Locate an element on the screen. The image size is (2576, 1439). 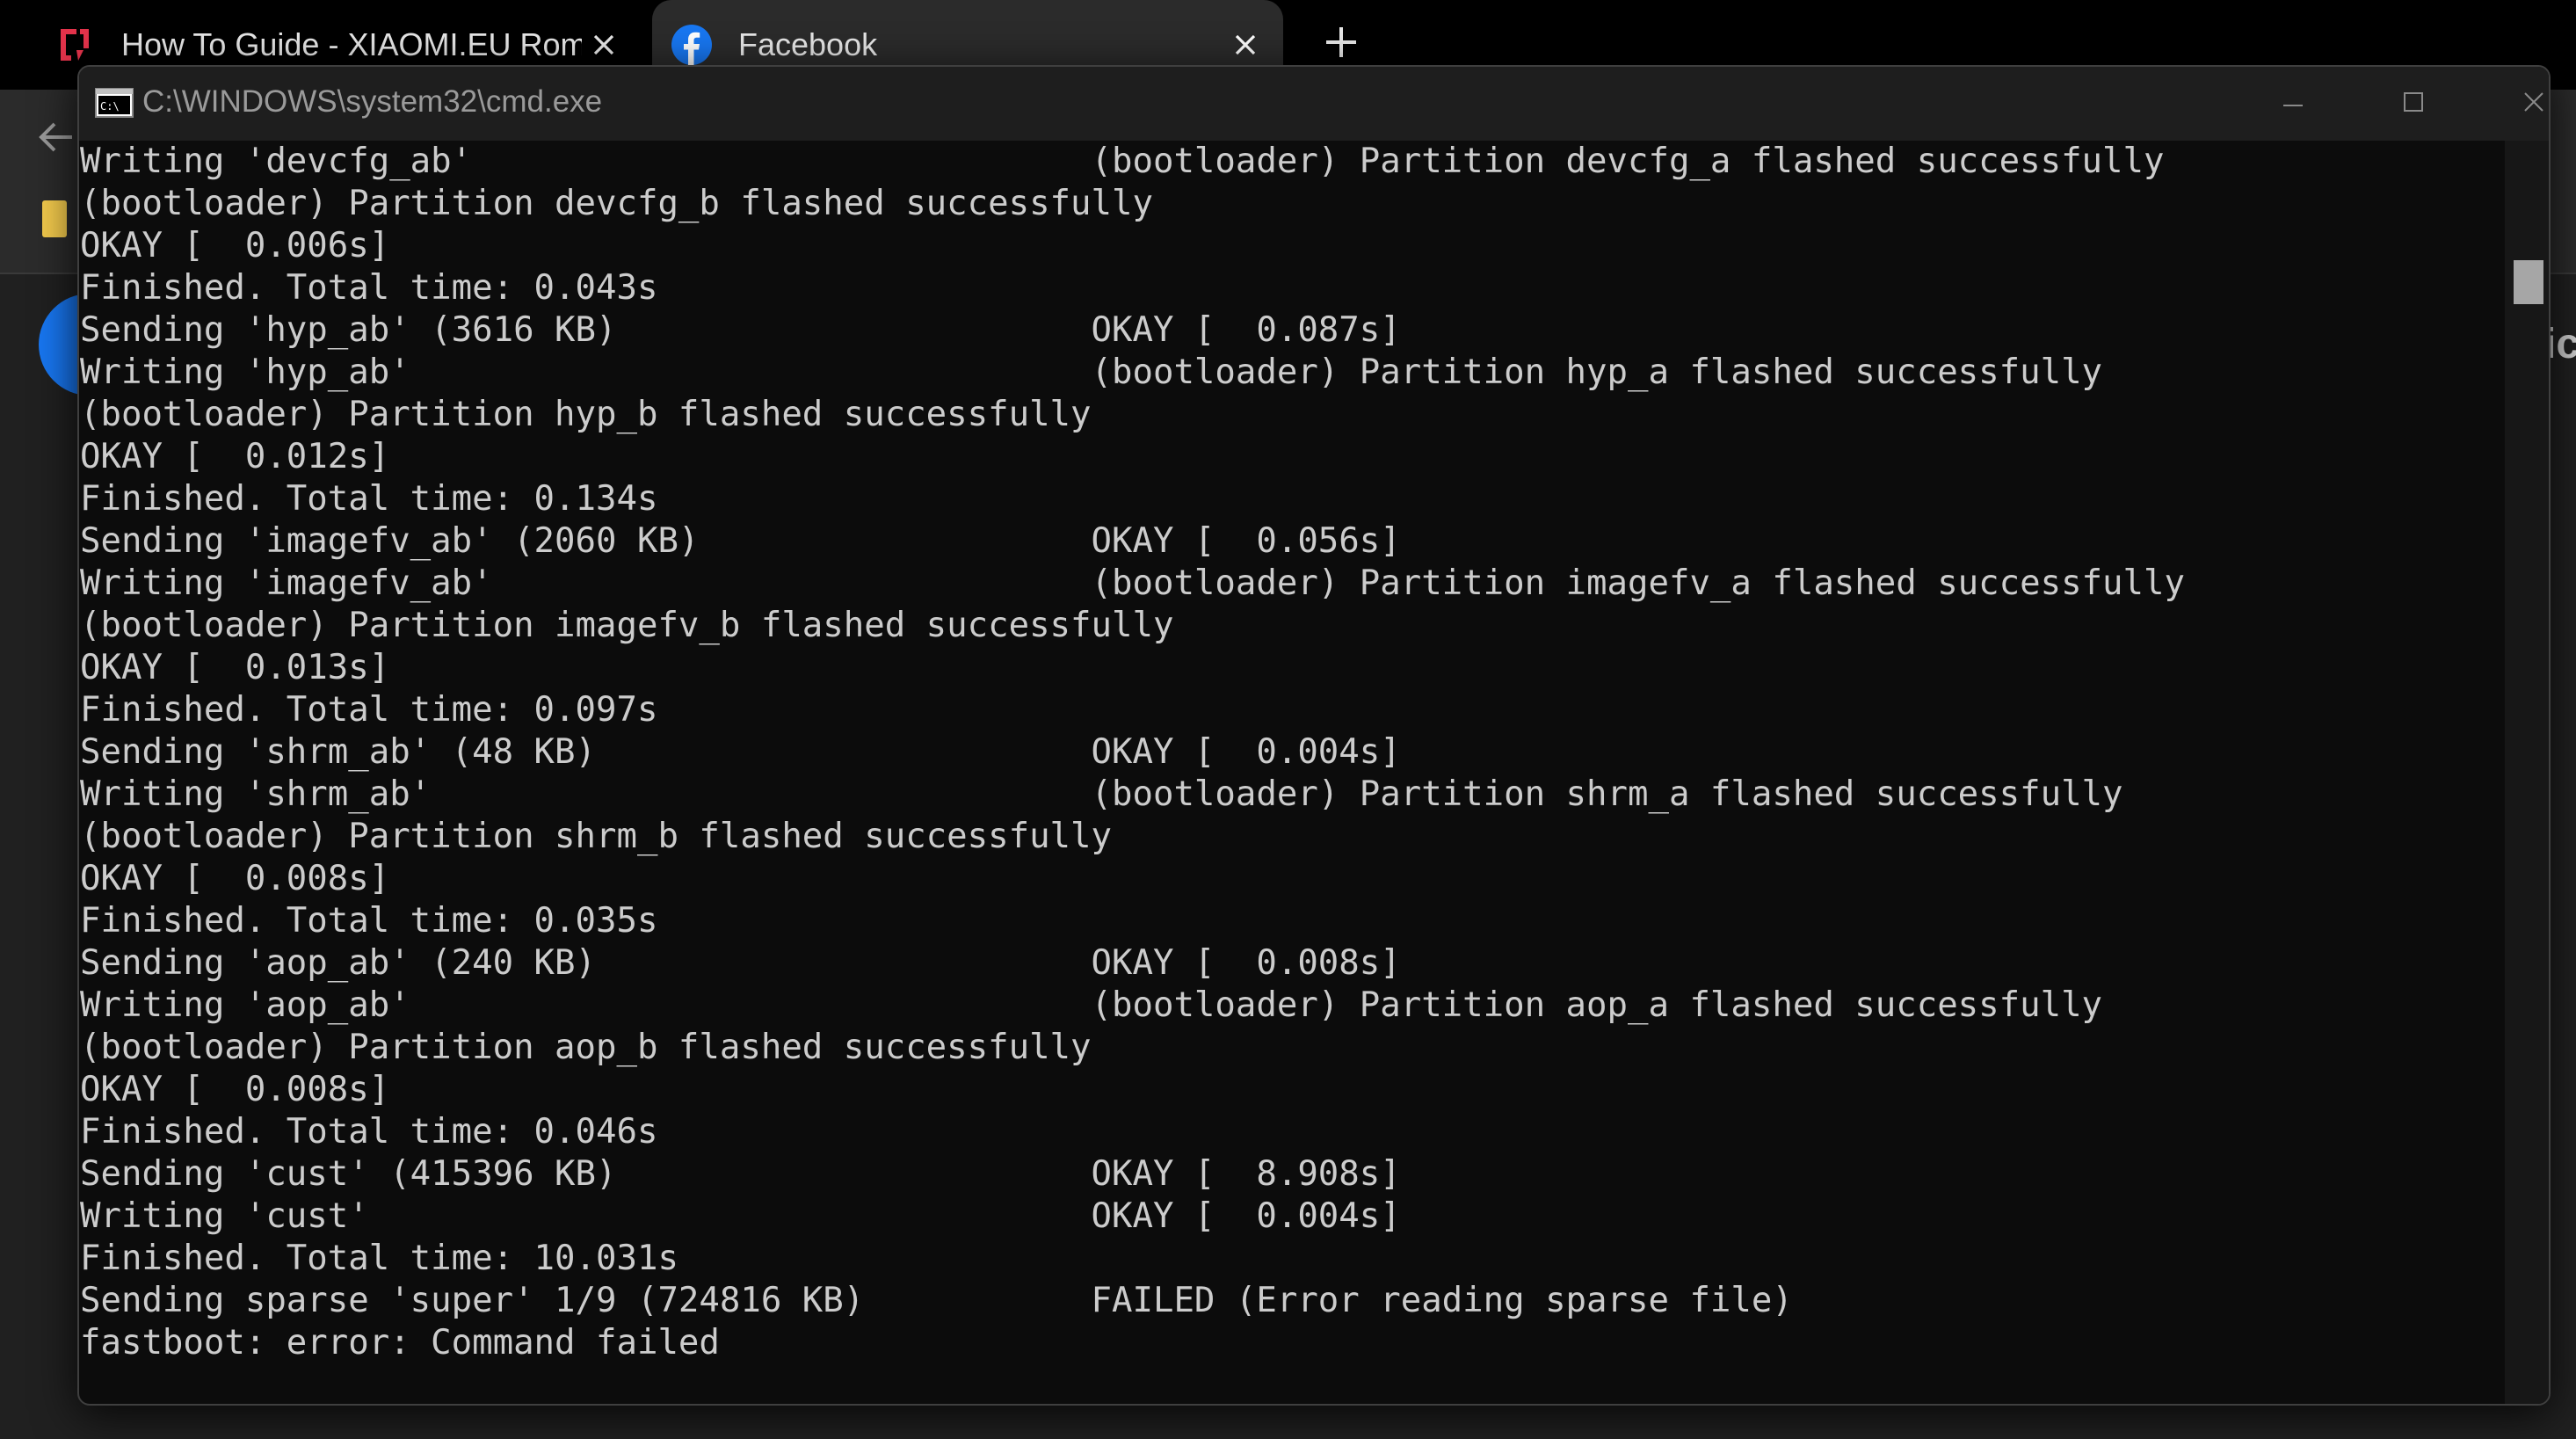
window-title: C:\WINDOWS\system32\cmd.exe is located at coordinates (372, 101).